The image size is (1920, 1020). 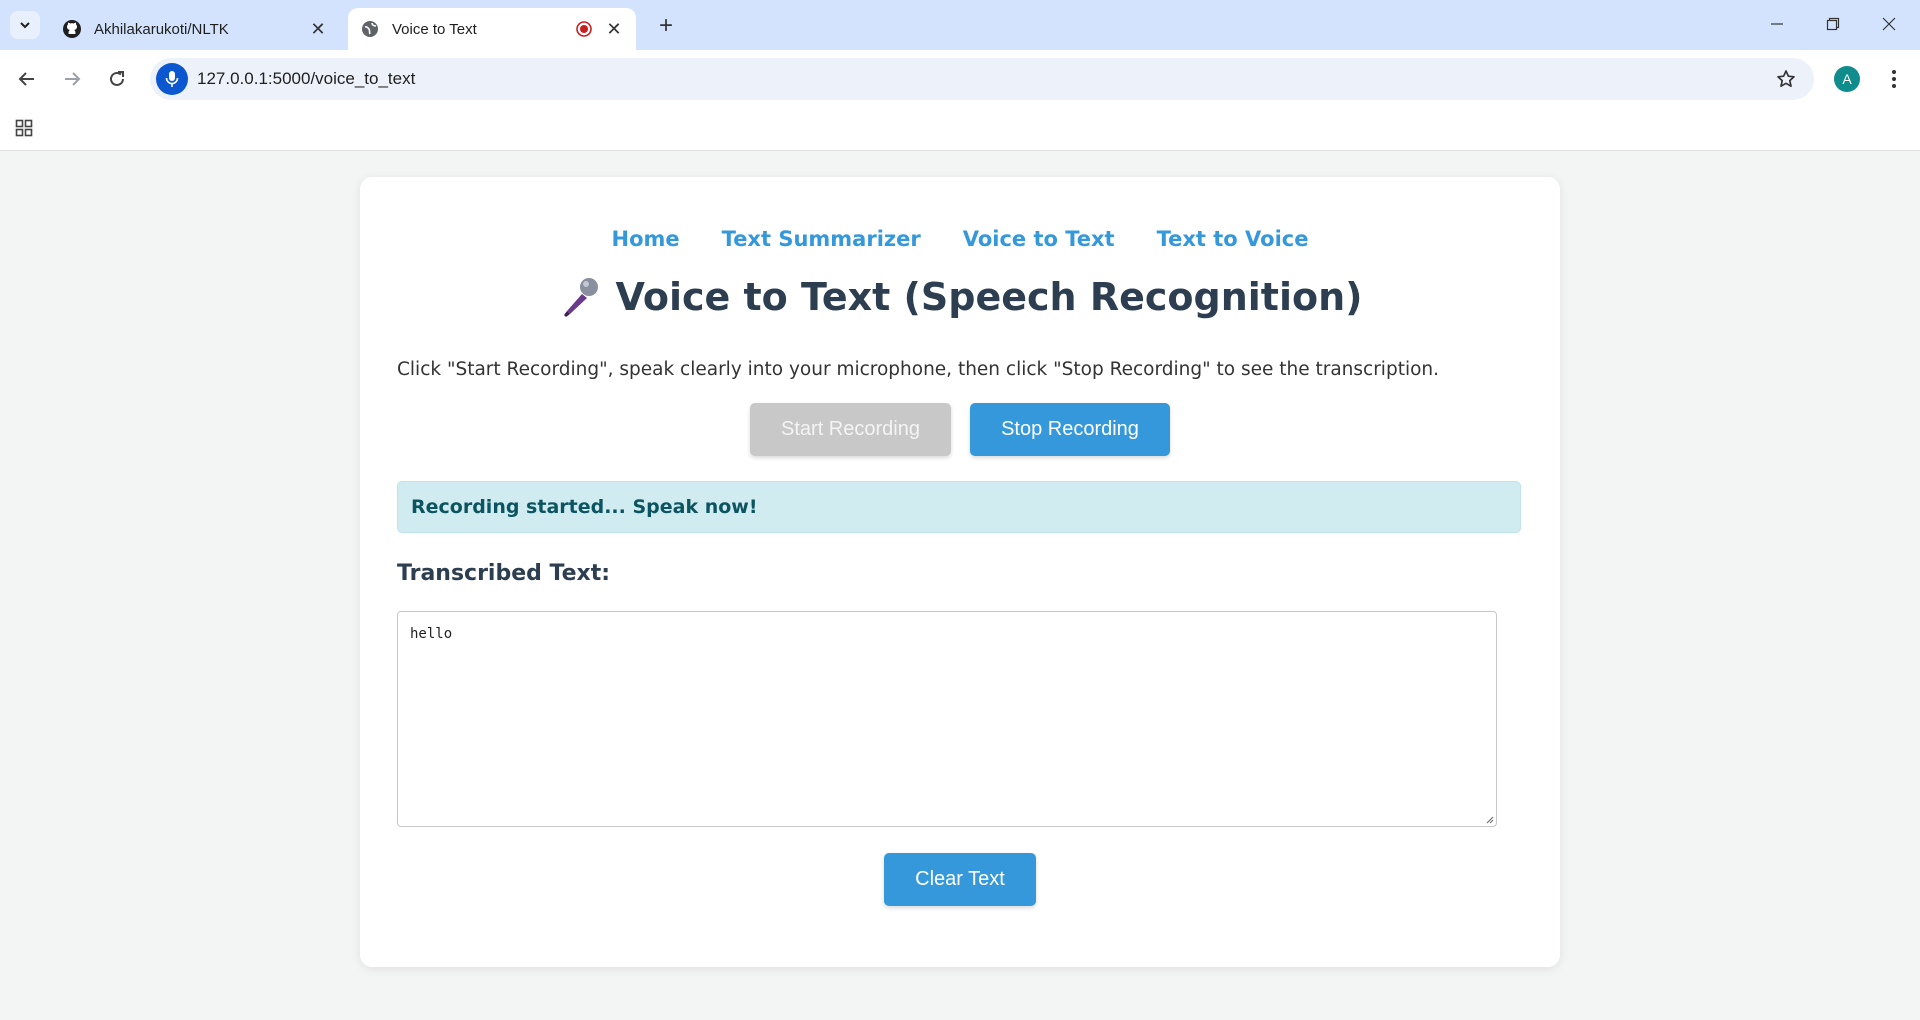 I want to click on start-recording-button: Start Recording, so click(x=850, y=429).